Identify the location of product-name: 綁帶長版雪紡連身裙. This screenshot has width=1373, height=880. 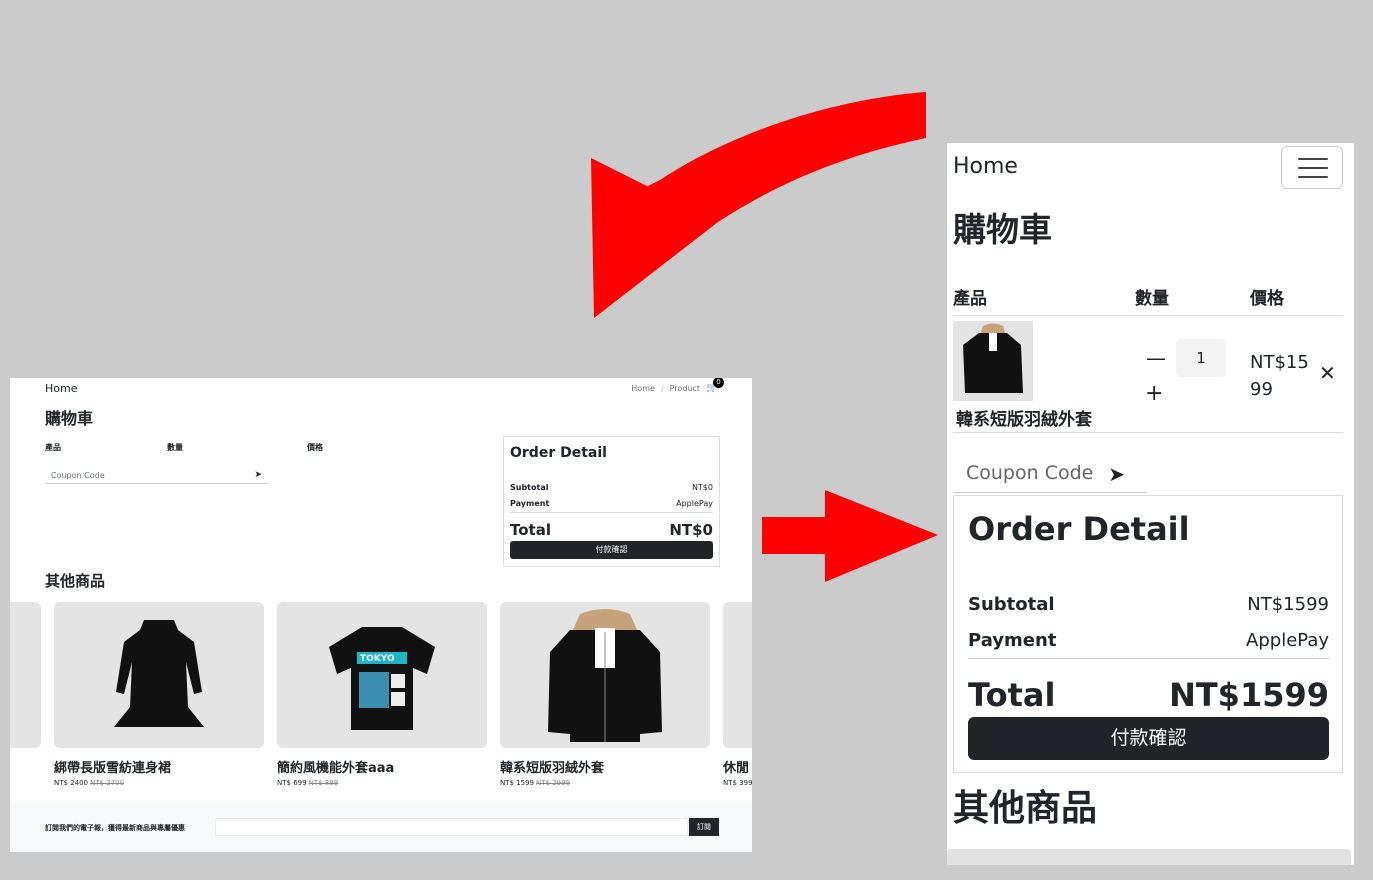
(113, 768).